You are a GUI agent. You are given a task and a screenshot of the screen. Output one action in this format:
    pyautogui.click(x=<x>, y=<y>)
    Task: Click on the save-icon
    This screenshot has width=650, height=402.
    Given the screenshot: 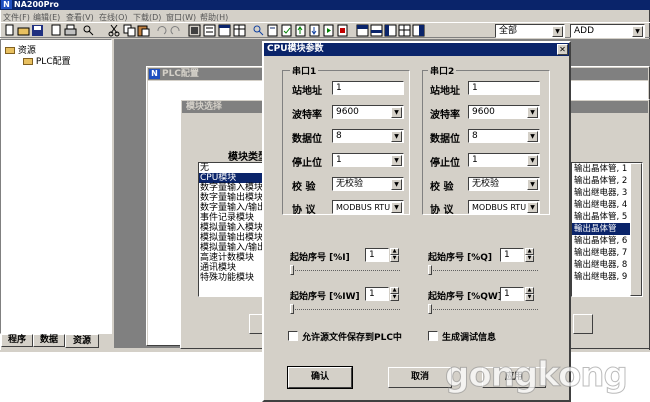 What is the action you would take?
    pyautogui.click(x=37, y=30)
    